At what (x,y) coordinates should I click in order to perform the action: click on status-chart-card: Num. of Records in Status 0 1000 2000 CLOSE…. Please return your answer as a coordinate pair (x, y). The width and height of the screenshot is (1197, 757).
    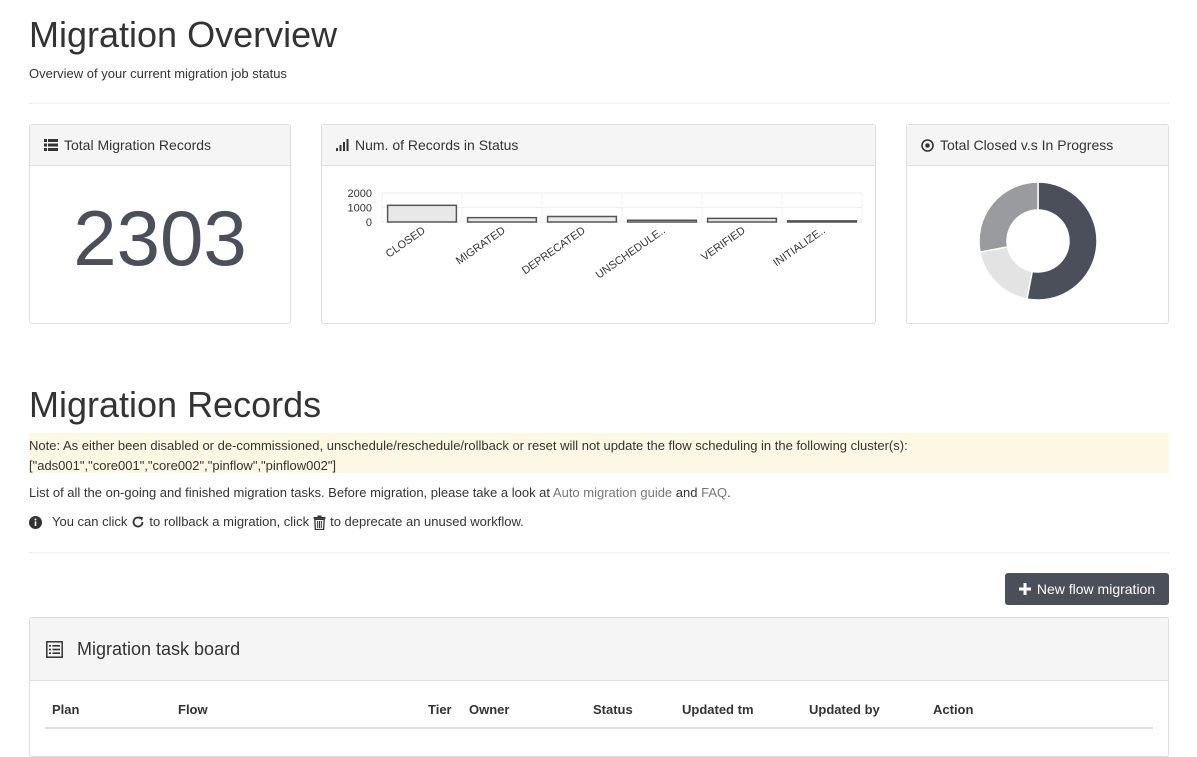
    Looking at the image, I should click on (598, 224).